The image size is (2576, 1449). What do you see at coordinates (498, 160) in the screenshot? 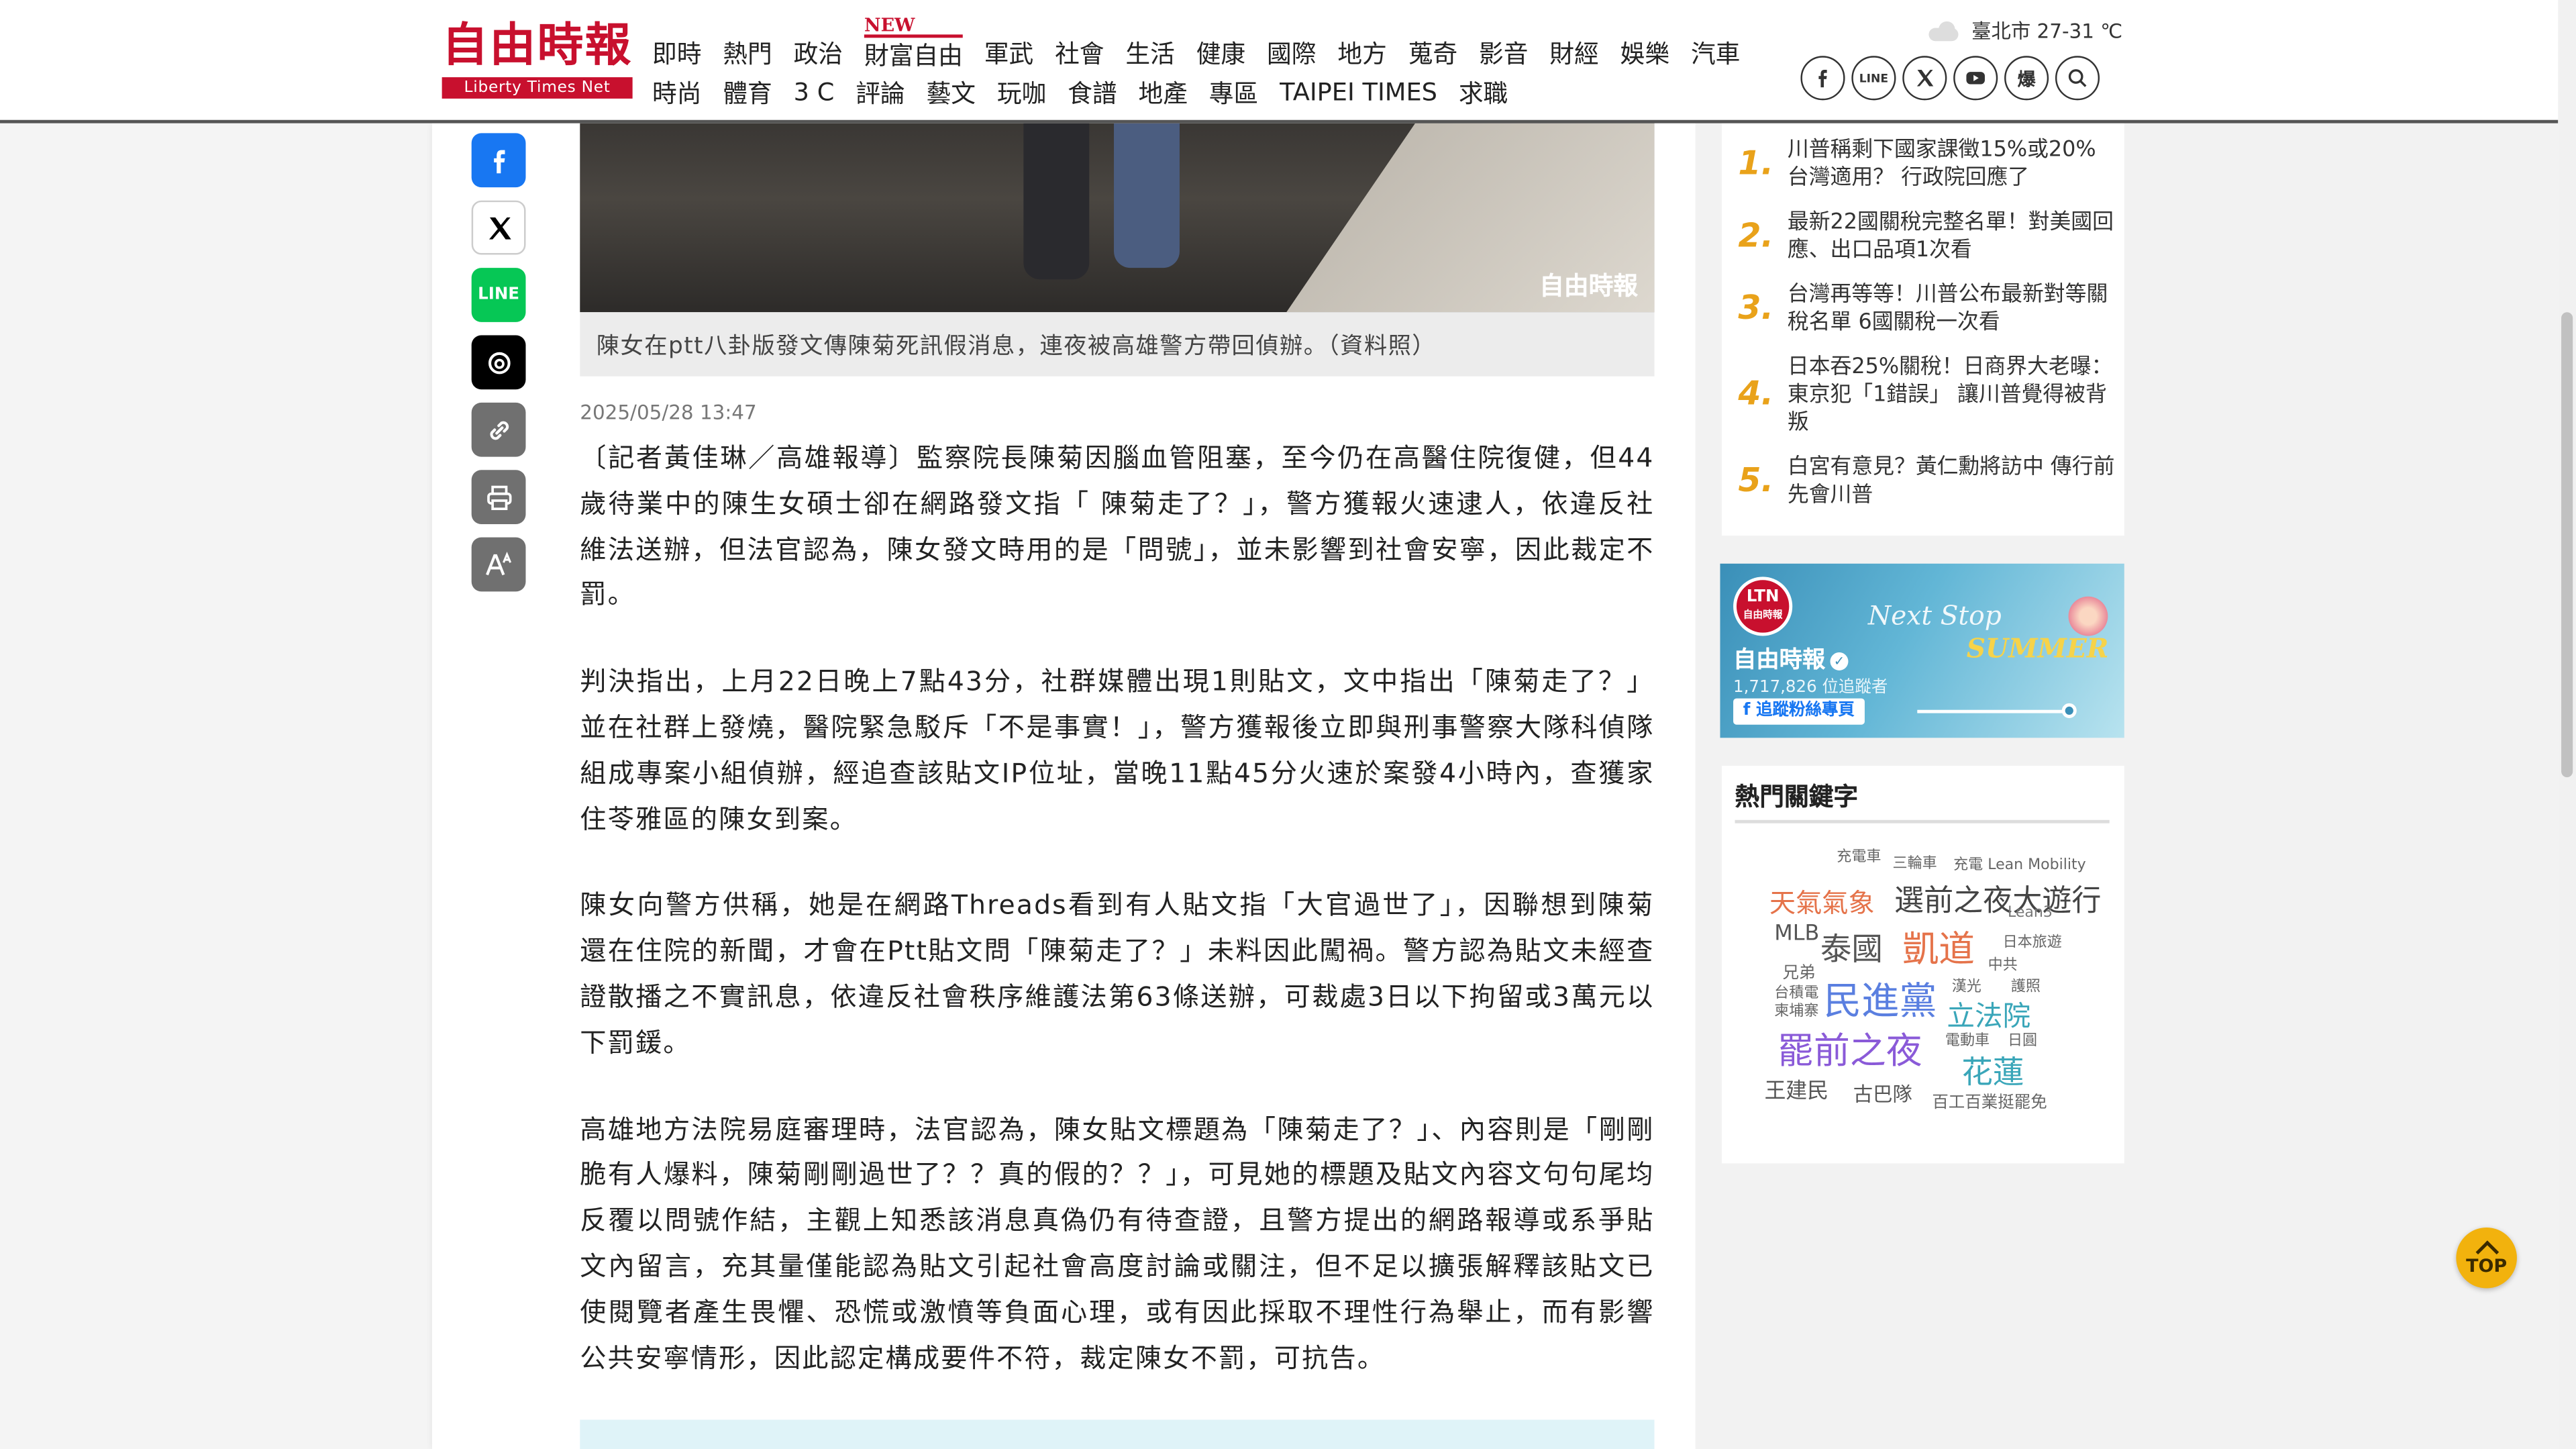
I see `share-facebook-button` at bounding box center [498, 160].